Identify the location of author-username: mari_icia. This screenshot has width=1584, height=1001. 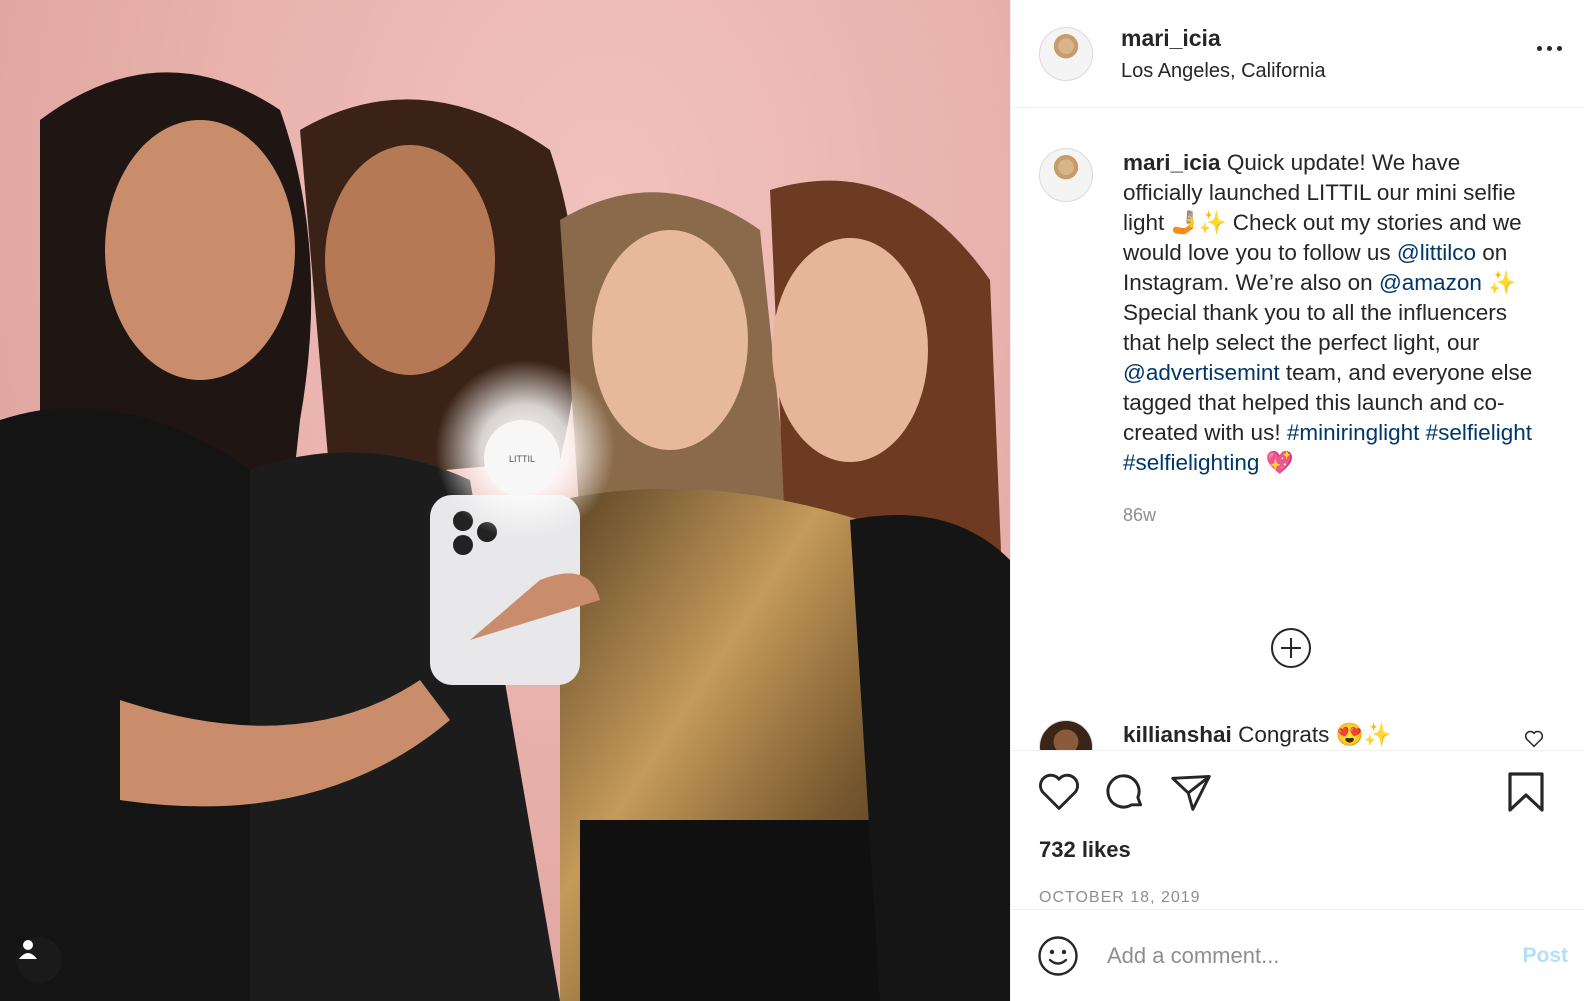
(1223, 38).